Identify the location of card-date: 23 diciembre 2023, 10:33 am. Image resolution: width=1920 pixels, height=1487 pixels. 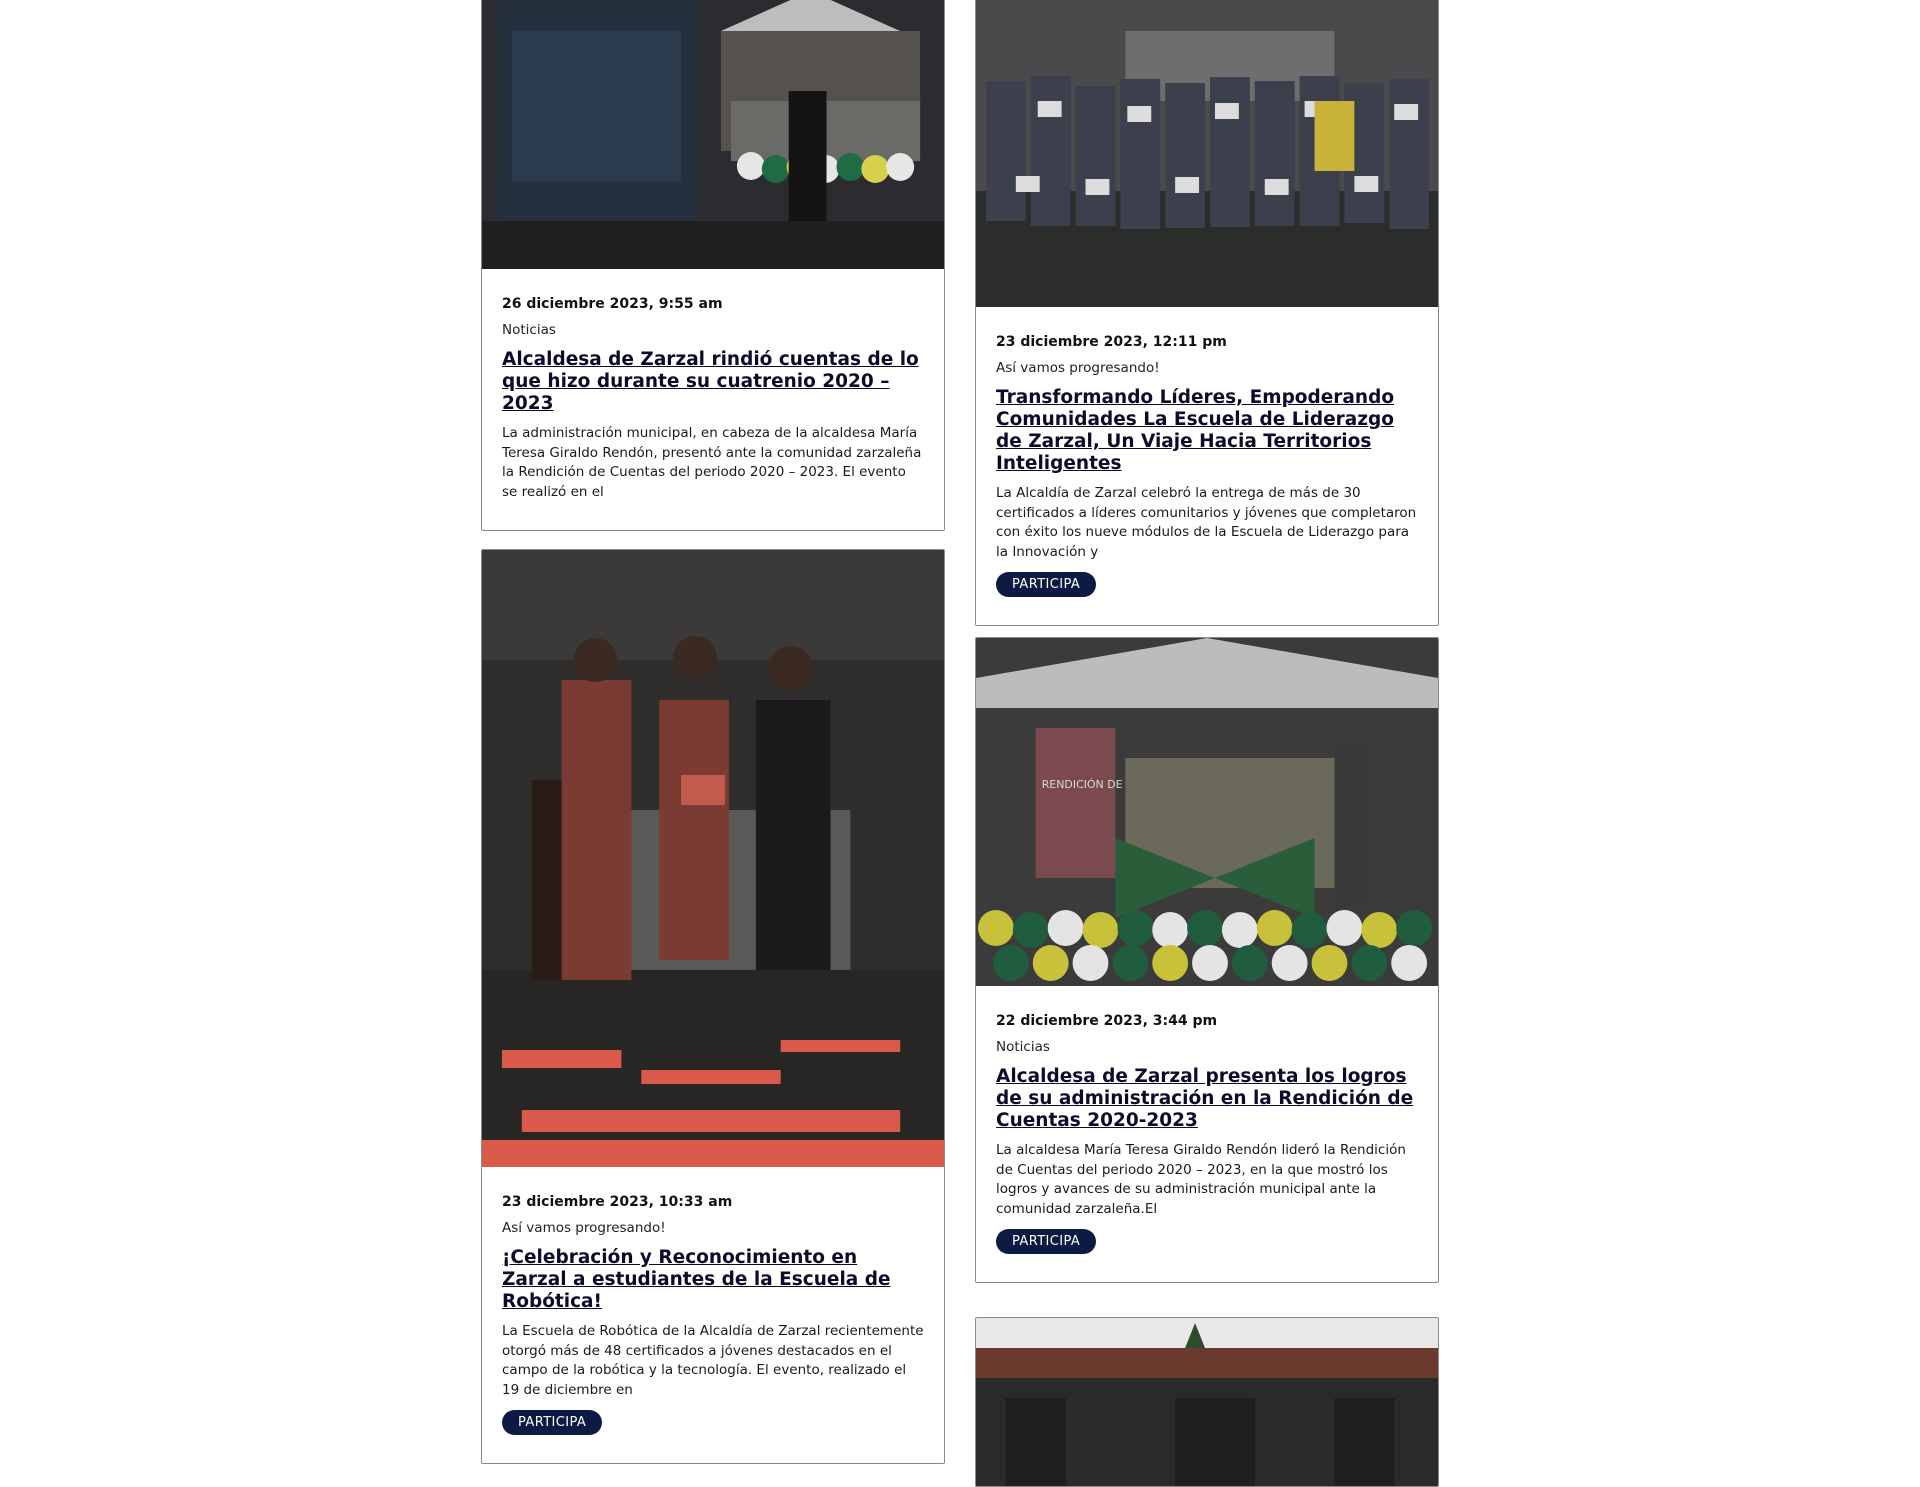
(617, 1202).